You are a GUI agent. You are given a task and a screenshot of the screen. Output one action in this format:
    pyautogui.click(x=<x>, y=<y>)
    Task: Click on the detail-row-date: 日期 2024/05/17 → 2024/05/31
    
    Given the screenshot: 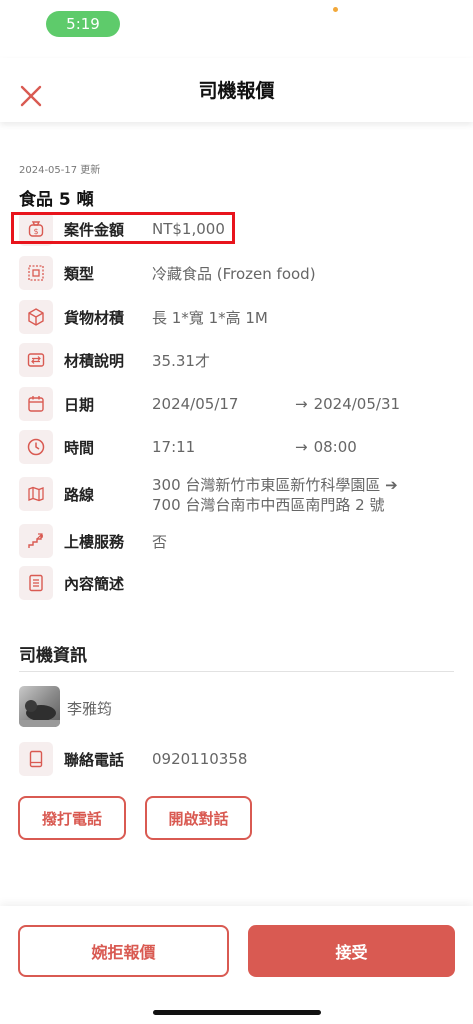 What is the action you would take?
    pyautogui.click(x=239, y=404)
    